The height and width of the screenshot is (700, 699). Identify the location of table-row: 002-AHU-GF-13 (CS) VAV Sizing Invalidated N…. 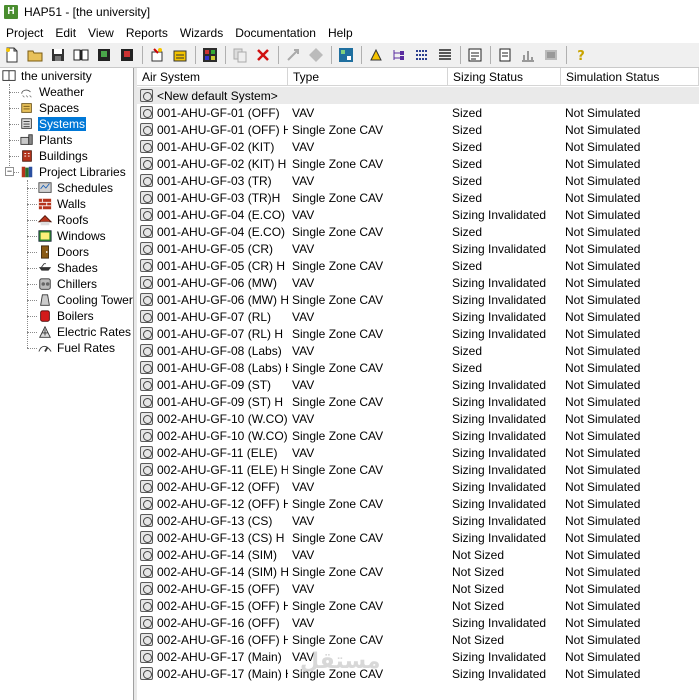
(418, 520).